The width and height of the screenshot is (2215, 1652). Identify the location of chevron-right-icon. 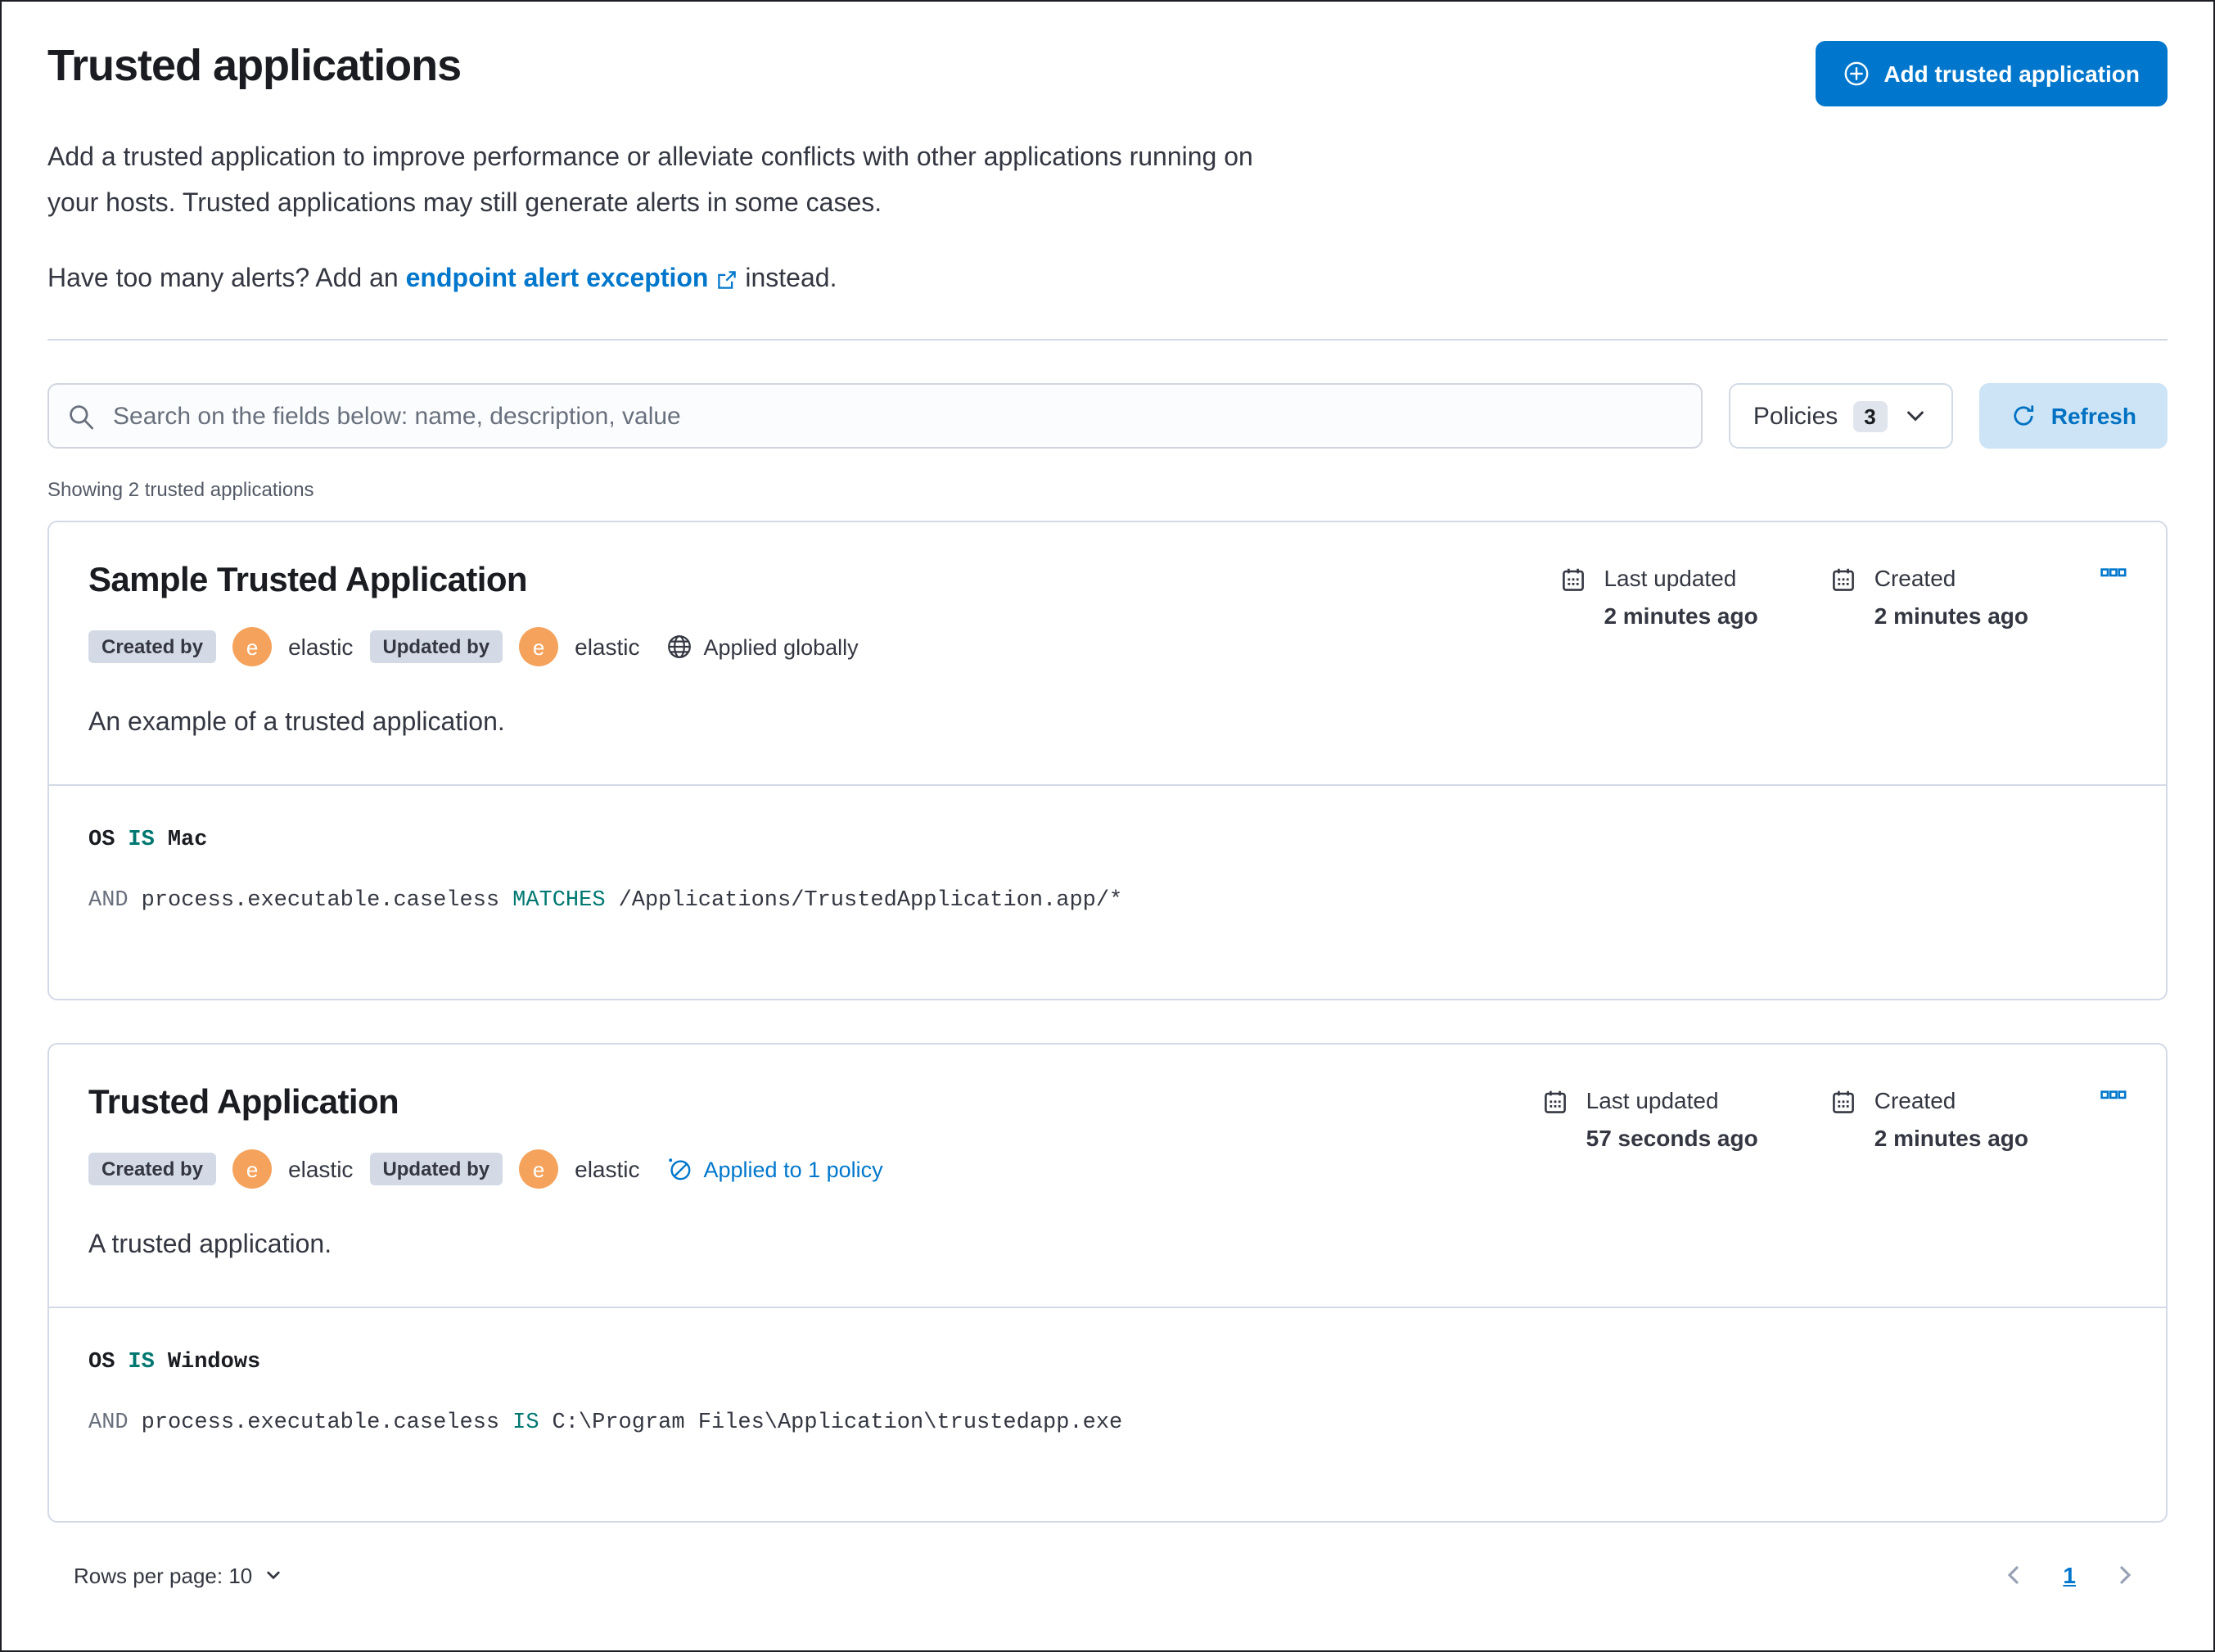
(2125, 1575).